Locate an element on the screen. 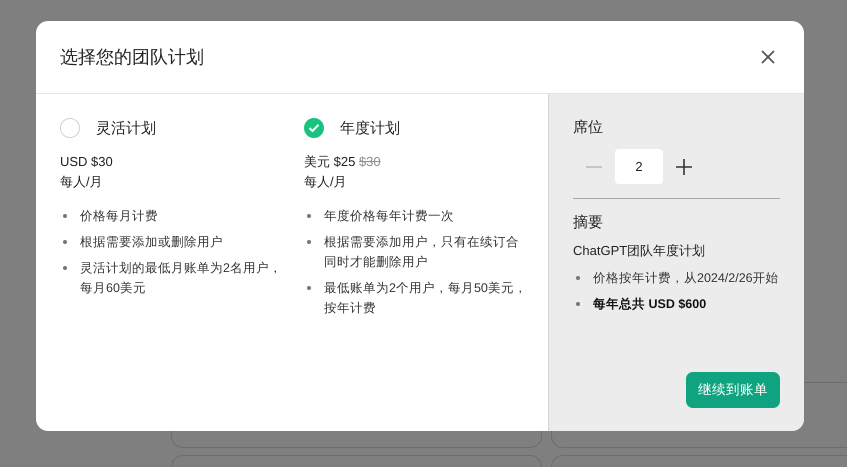 The image size is (847, 467). plan-option: 年度计划 is located at coordinates (416, 128).